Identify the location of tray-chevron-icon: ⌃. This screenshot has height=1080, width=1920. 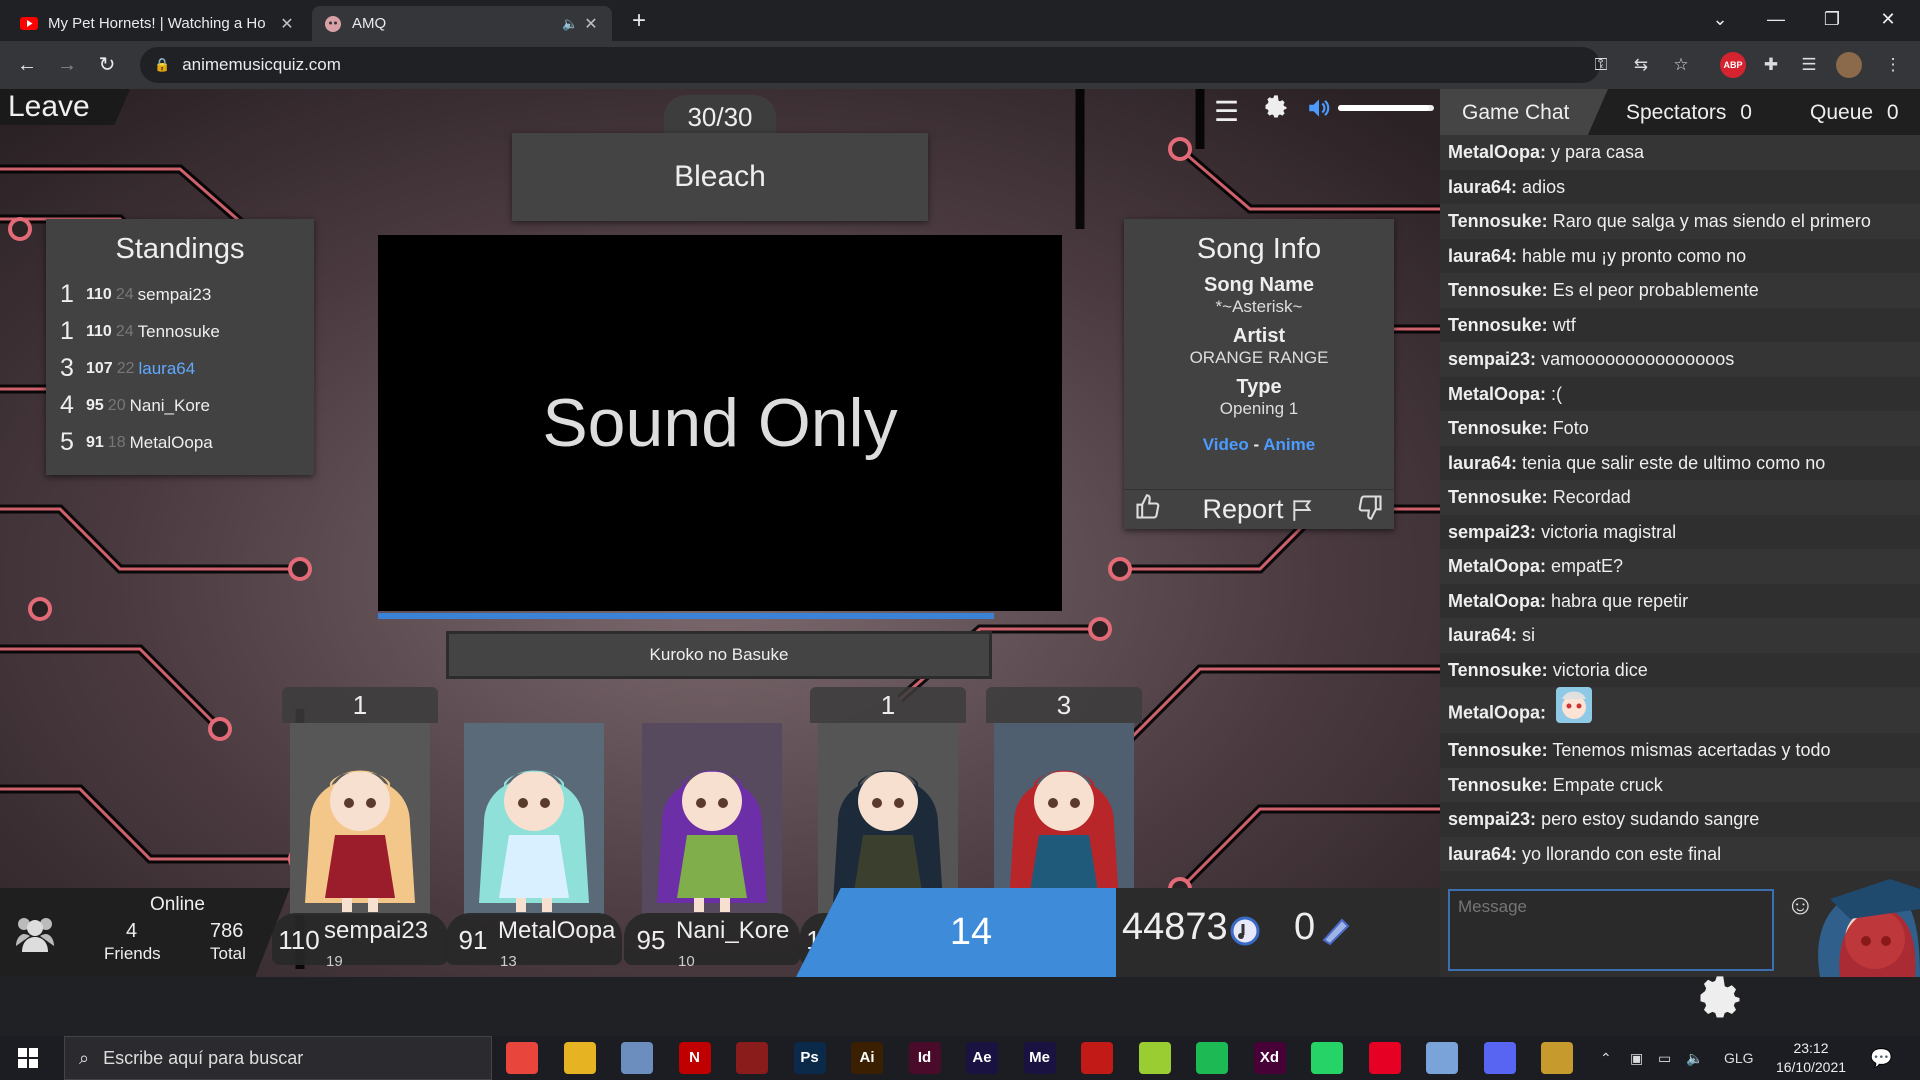
(1606, 1058).